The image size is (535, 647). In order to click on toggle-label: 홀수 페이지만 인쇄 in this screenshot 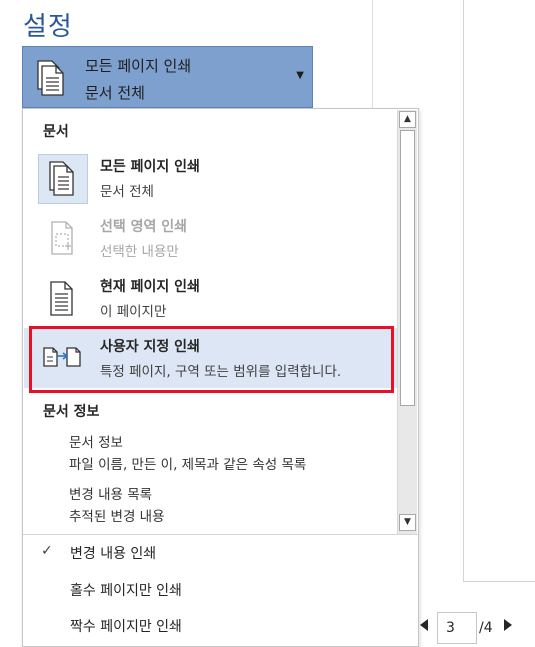, I will do `click(126, 591)`.